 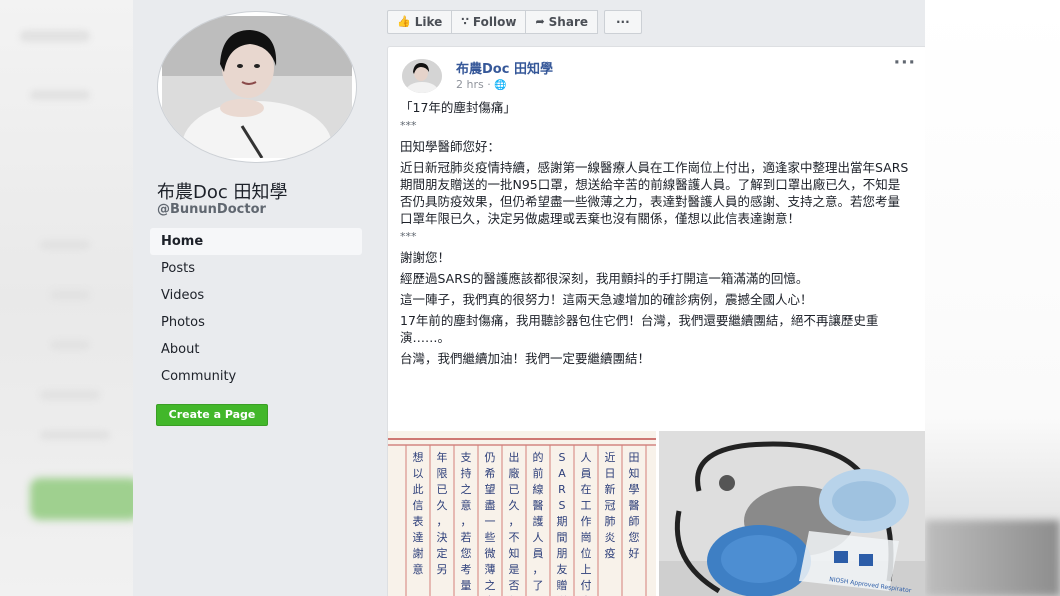 What do you see at coordinates (473, 84) in the screenshot?
I see `post-time-text: 2 hrs ·` at bounding box center [473, 84].